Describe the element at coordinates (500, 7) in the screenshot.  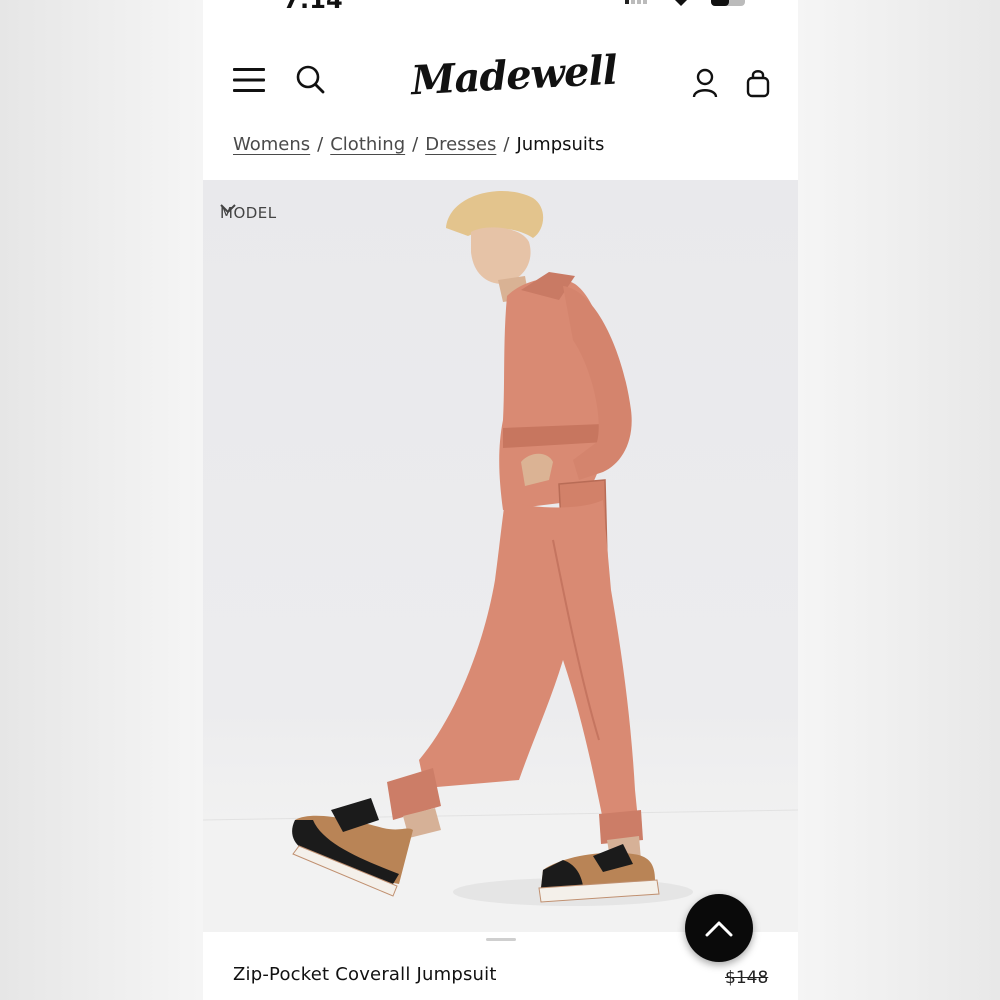
I see `status-bar: 7:14` at that location.